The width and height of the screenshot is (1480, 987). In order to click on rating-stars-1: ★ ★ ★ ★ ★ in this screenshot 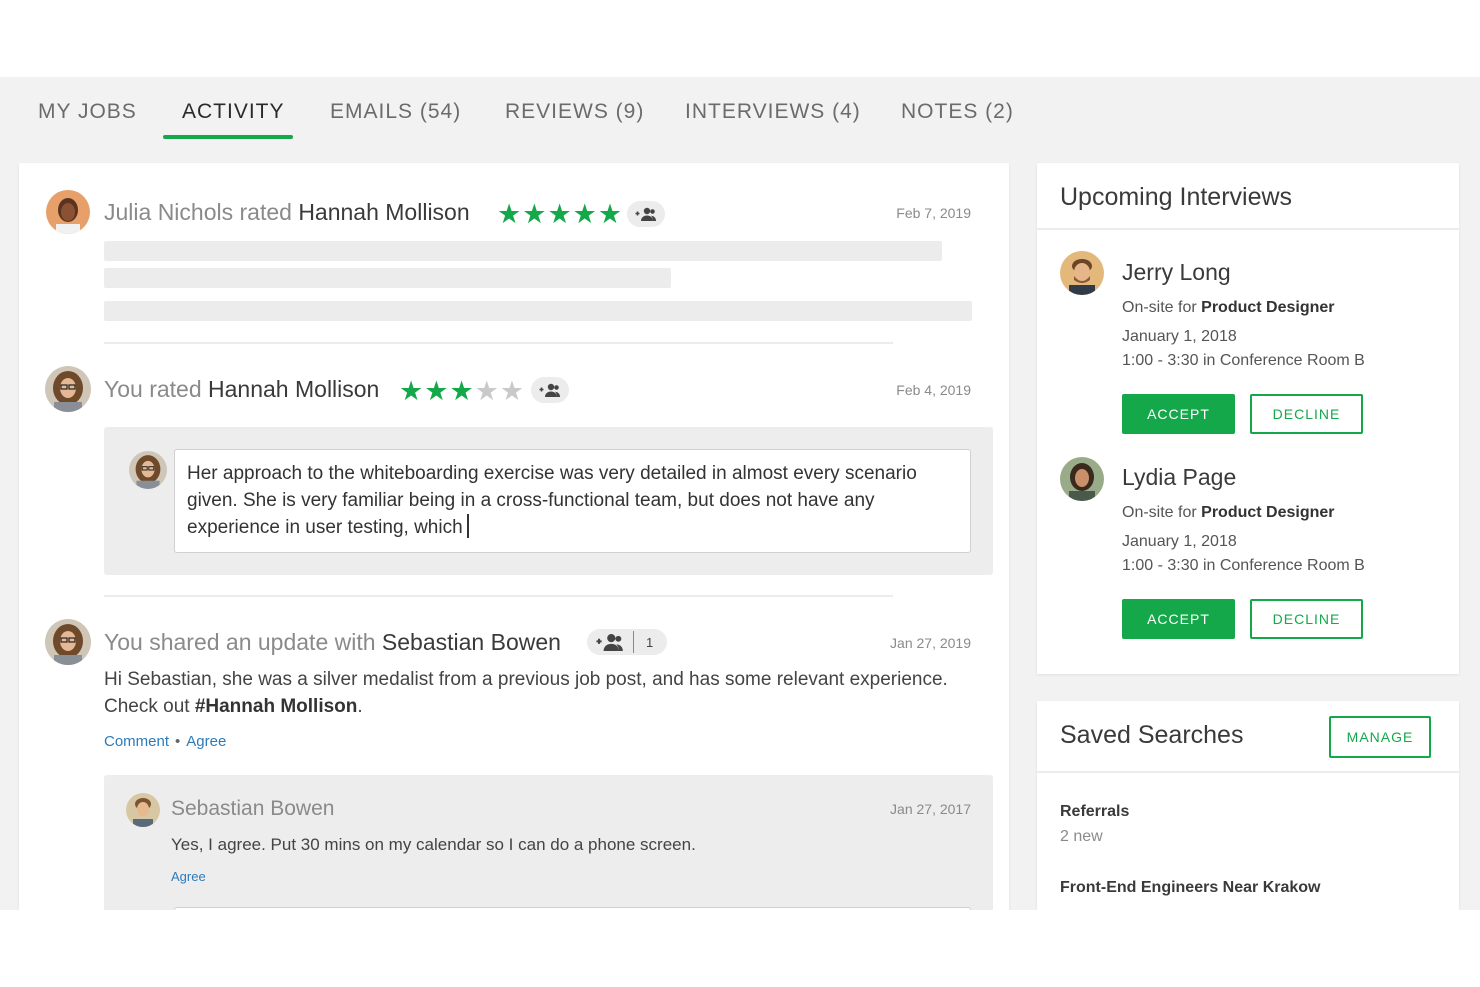, I will do `click(559, 214)`.